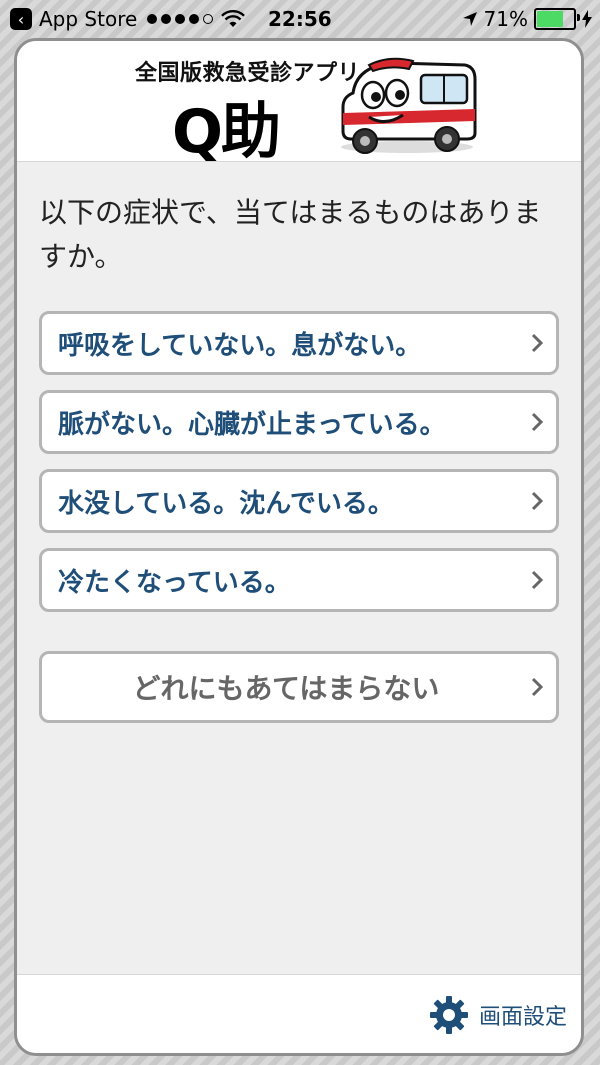  What do you see at coordinates (469, 19) in the screenshot?
I see `location-arrow-icon` at bounding box center [469, 19].